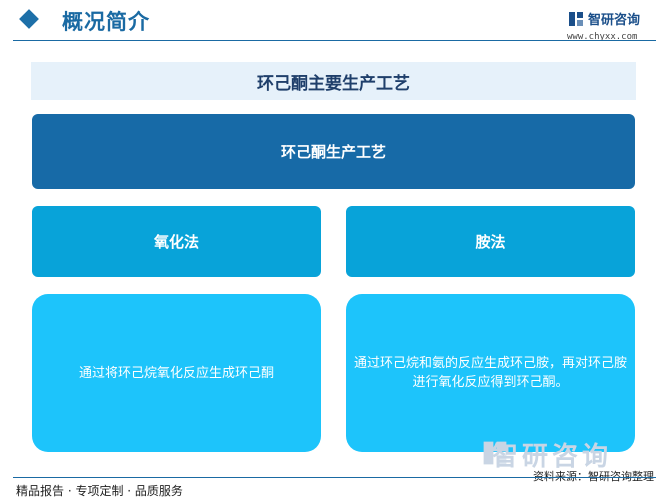 The height and width of the screenshot is (503, 668). I want to click on chyxx-logo-icon, so click(576, 18).